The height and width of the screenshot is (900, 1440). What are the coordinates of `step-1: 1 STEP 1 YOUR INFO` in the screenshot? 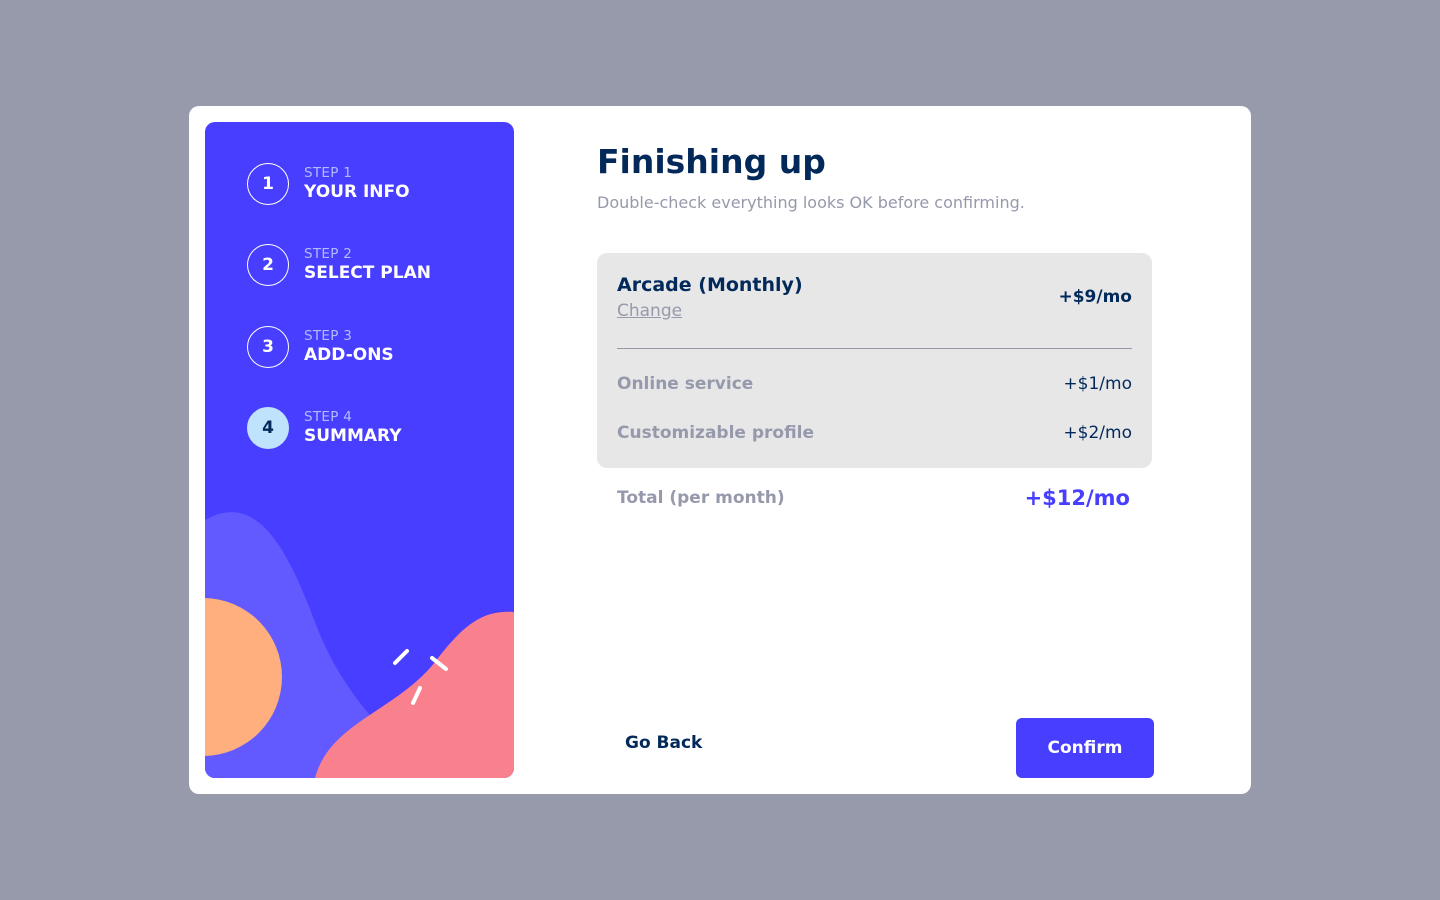 It's located at (328, 184).